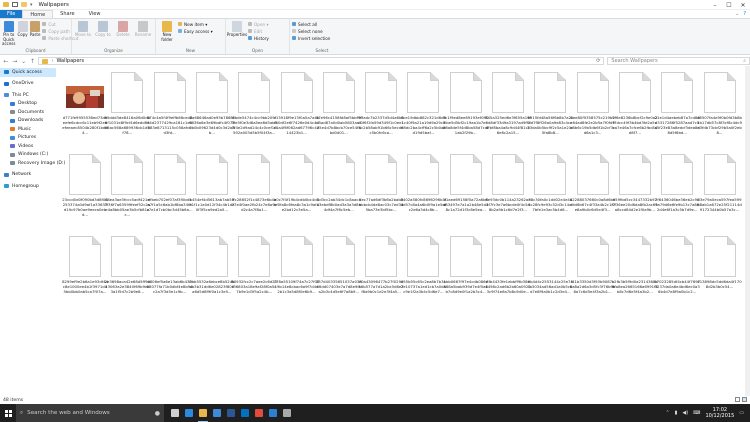 Image resolution: width=750 pixels, height=422 pixels. What do you see at coordinates (737, 399) in the screenshot?
I see `details-view-icon` at bounding box center [737, 399].